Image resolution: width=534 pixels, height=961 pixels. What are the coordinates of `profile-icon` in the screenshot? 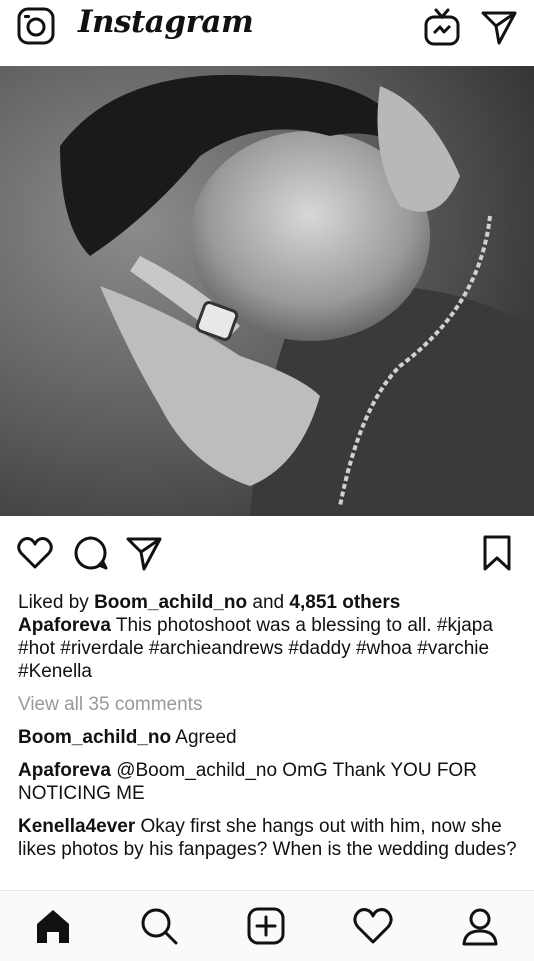 It's located at (480, 926).